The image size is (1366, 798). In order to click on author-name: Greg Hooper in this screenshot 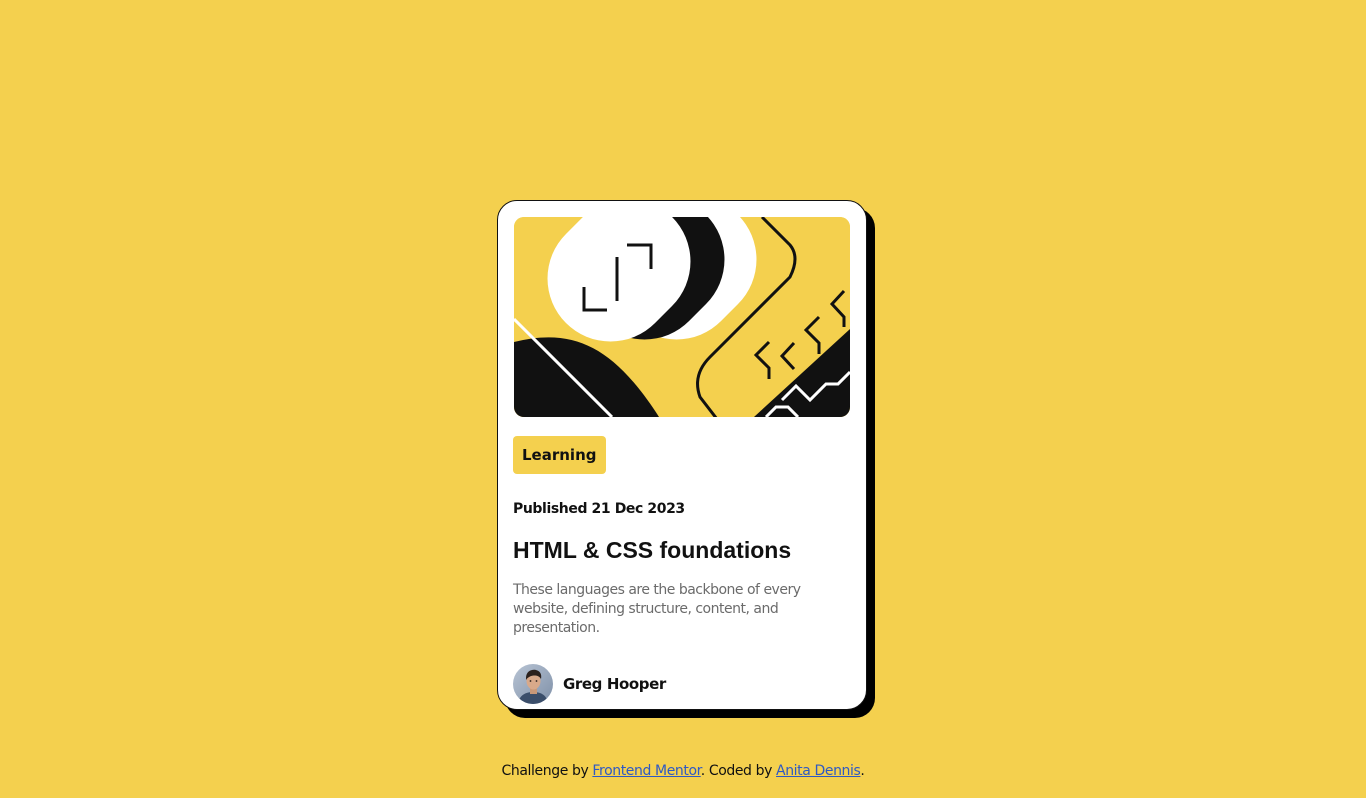, I will do `click(614, 684)`.